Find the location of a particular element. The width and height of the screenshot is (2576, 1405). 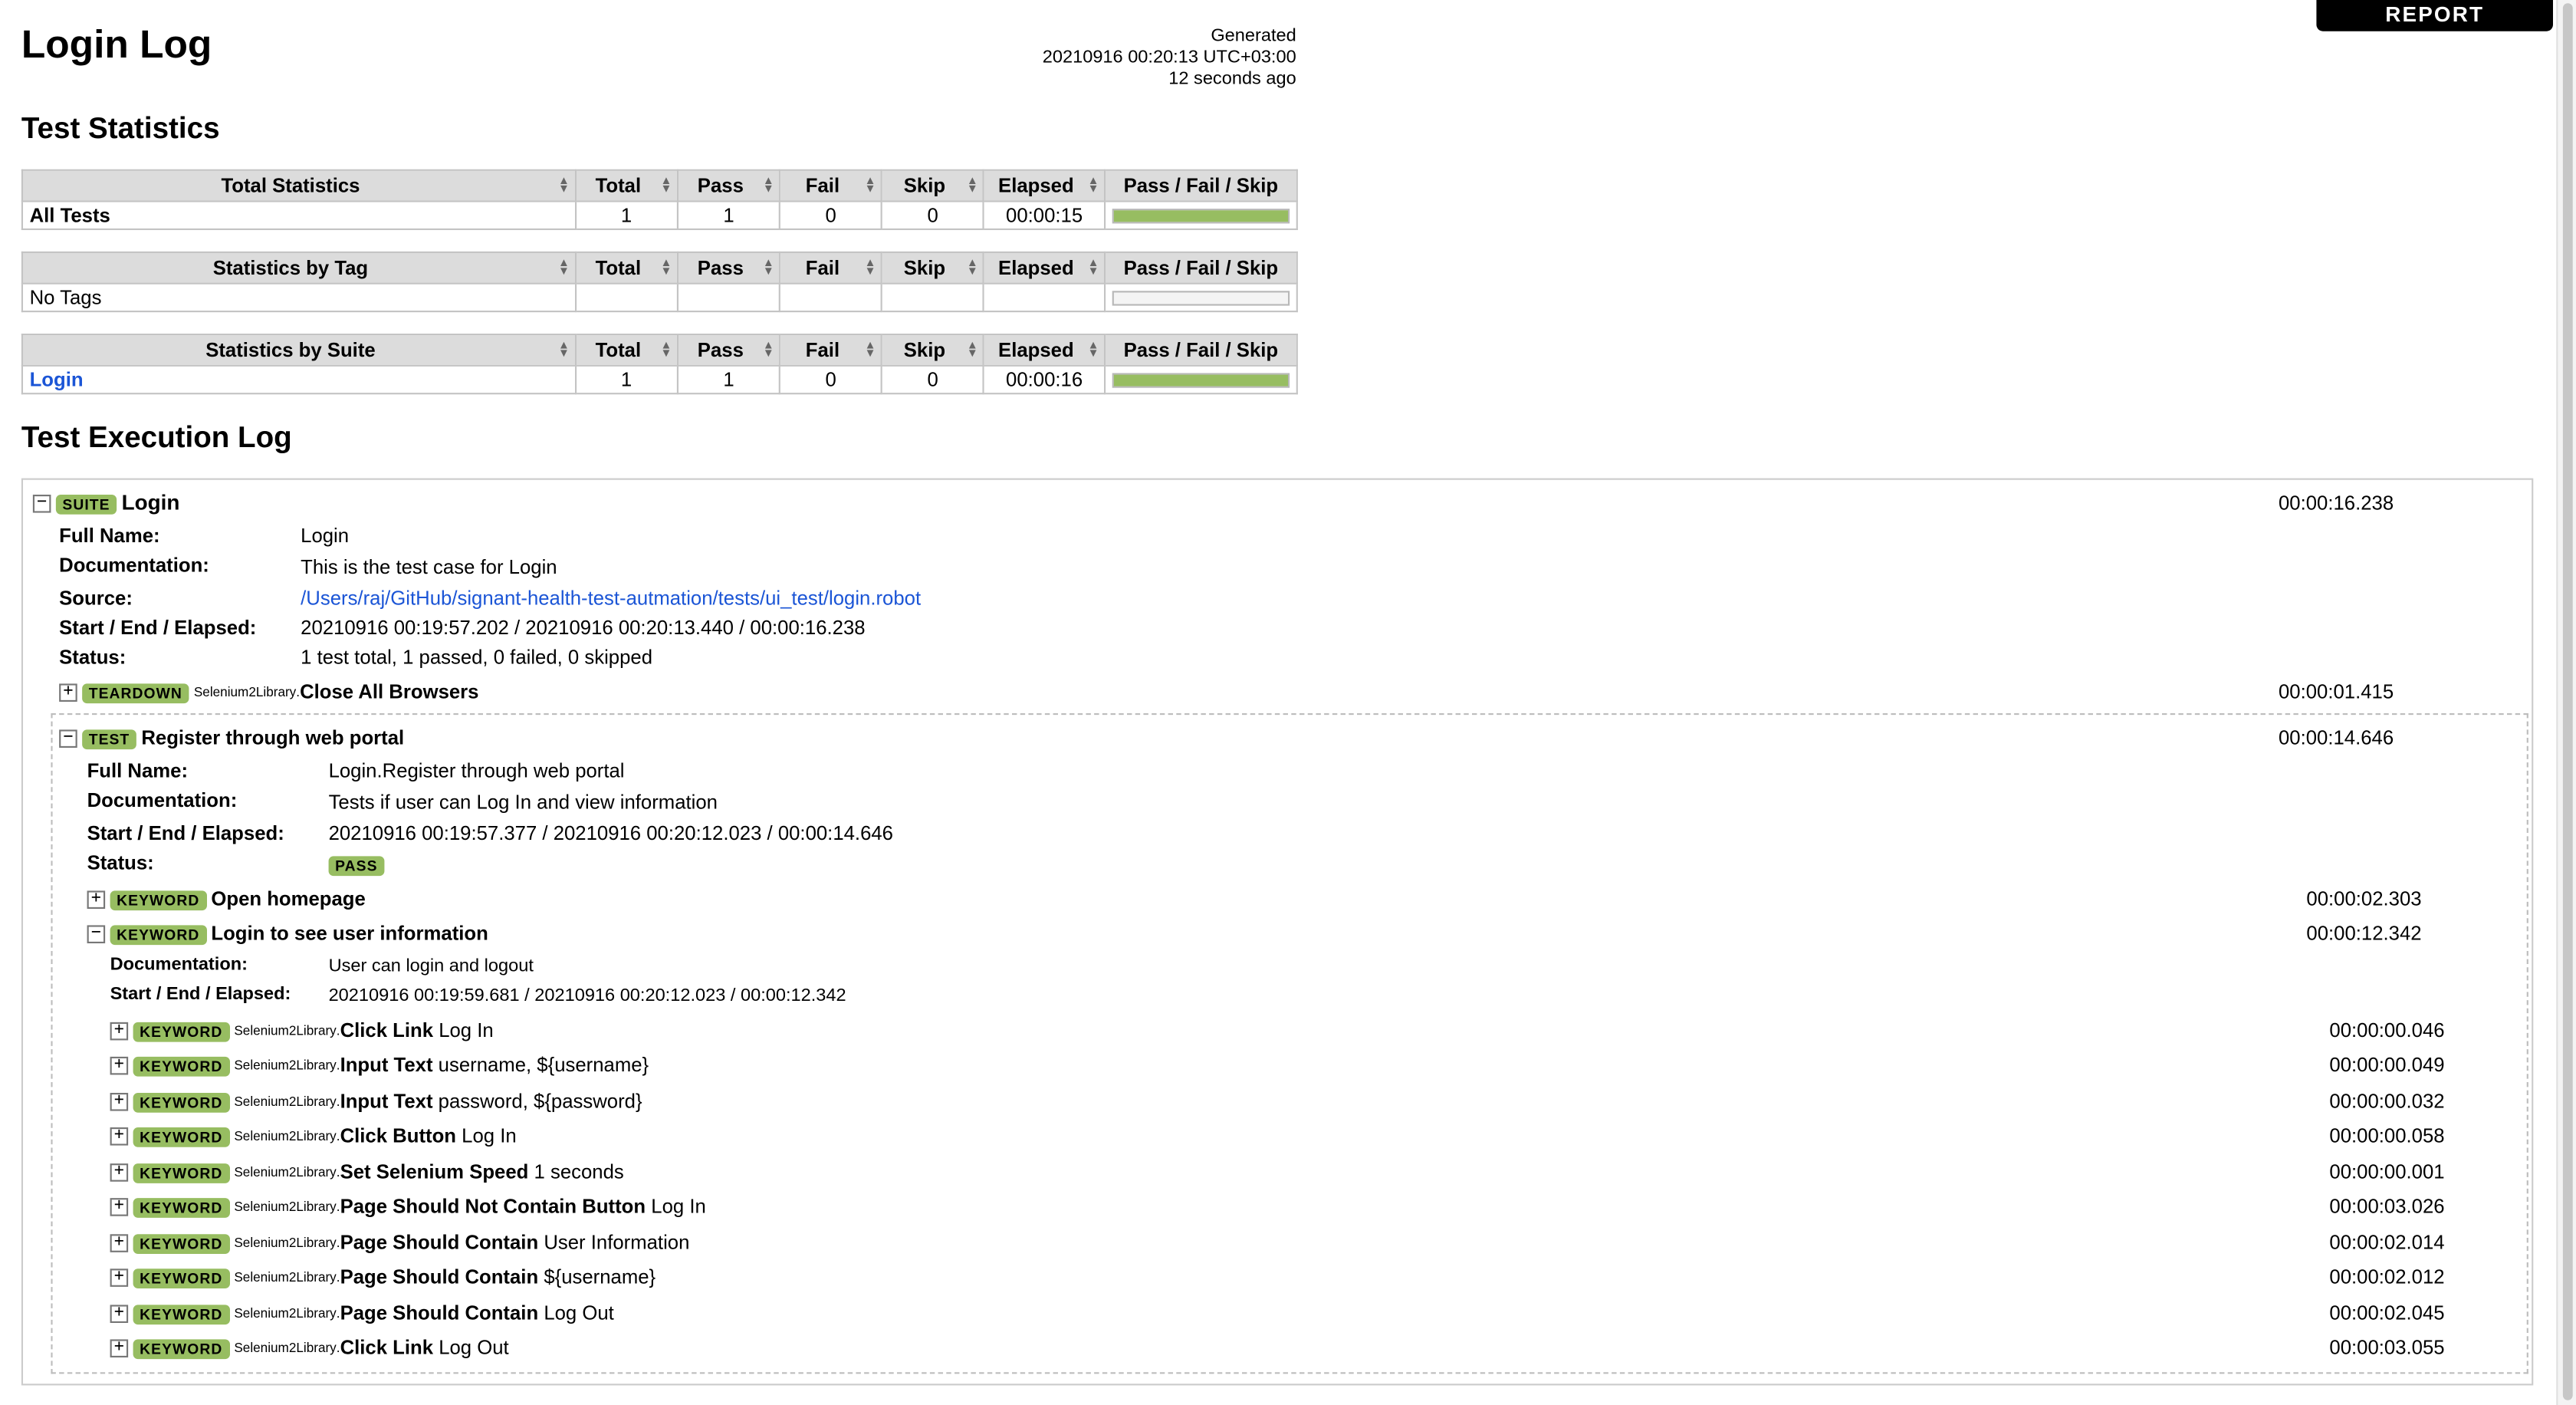

suite-header: − SUITE Login 00:00:16.238 is located at coordinates (1277, 503).